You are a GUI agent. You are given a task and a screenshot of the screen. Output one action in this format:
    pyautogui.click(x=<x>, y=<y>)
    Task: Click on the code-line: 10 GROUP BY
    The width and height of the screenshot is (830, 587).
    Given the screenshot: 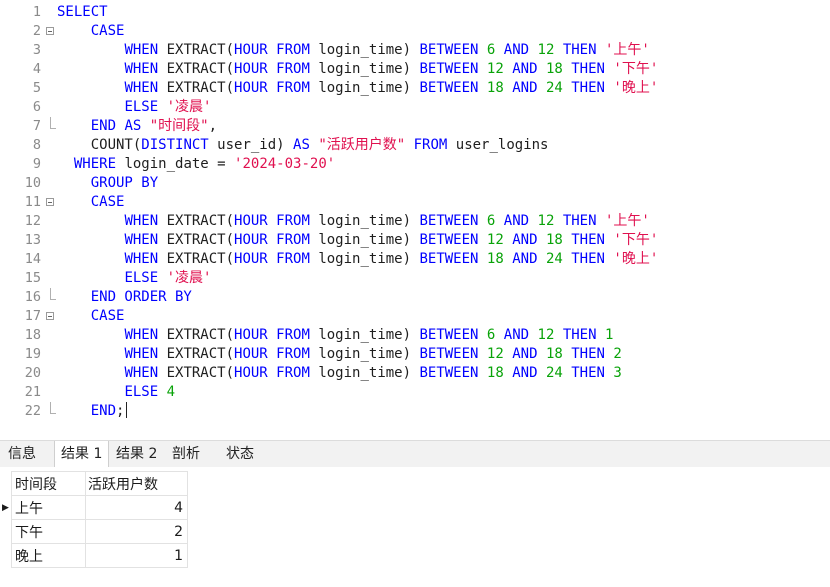 What is the action you would take?
    pyautogui.click(x=415, y=183)
    